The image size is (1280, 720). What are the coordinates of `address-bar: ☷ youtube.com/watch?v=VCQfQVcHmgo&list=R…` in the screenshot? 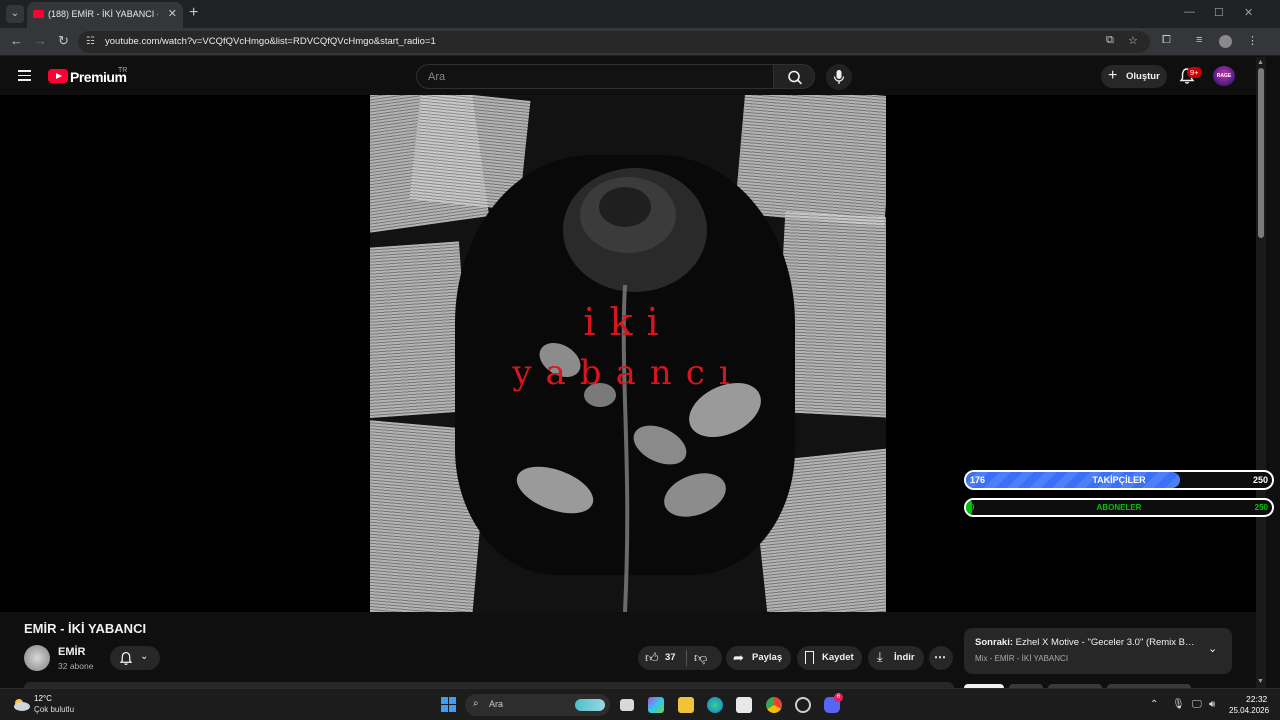 It's located at (614, 42).